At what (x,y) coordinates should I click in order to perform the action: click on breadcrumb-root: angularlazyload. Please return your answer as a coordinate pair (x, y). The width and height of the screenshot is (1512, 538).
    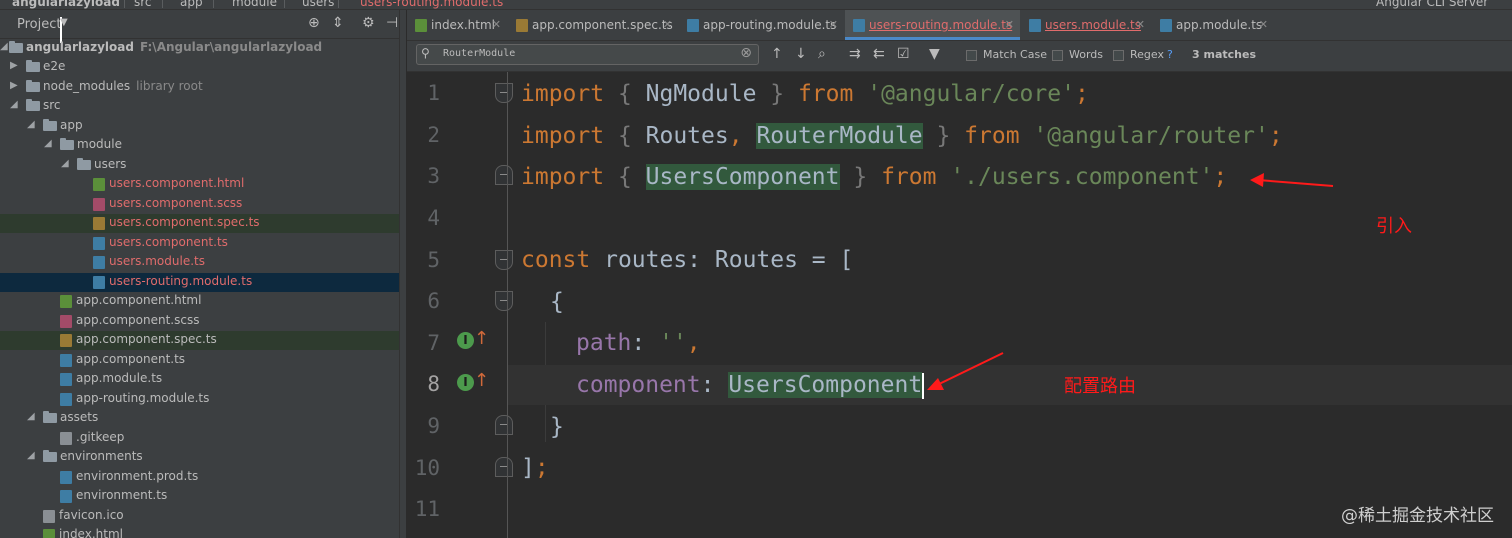
    Looking at the image, I should click on (66, 4).